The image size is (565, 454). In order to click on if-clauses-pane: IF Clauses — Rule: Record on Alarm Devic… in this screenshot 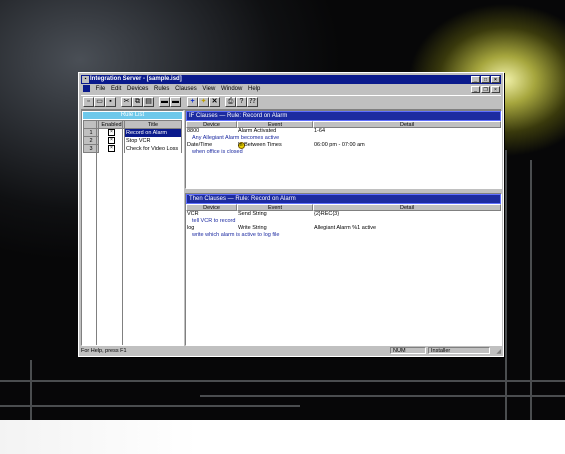, I will do `click(343, 149)`.